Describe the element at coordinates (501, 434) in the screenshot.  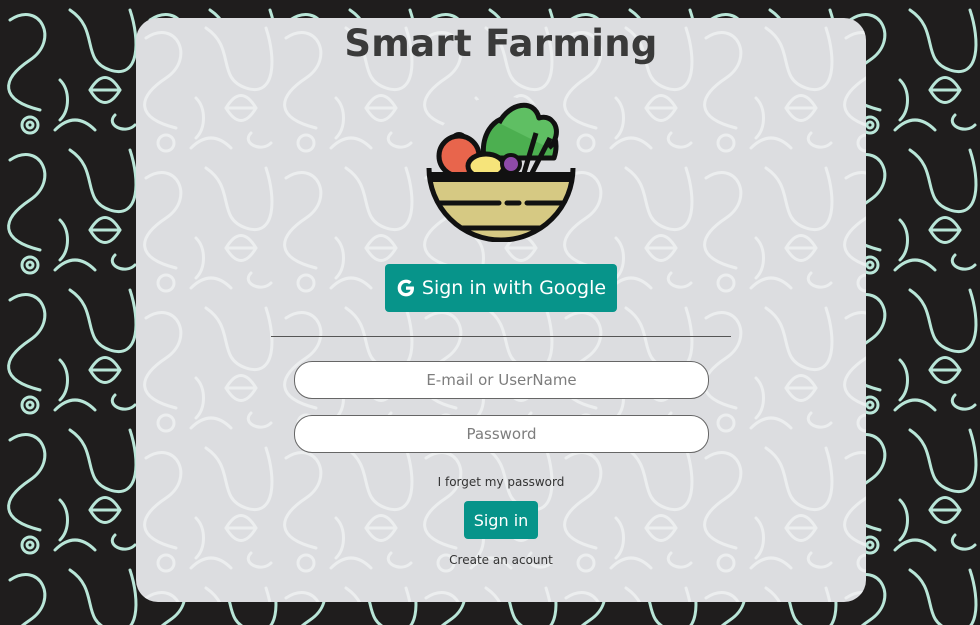
I see `password-input` at that location.